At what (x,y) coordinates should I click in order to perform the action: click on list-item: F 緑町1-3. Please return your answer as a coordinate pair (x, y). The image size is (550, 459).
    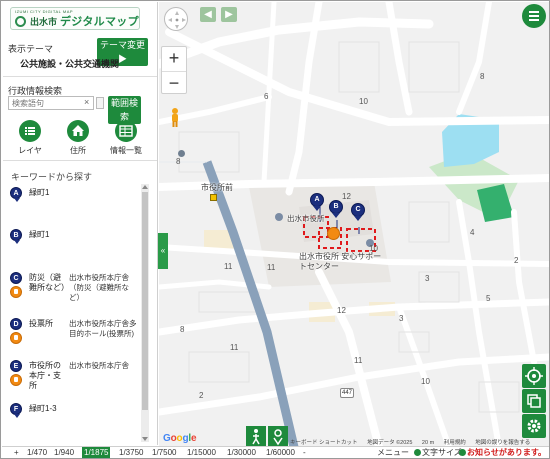
    Looking at the image, I should click on (72, 416).